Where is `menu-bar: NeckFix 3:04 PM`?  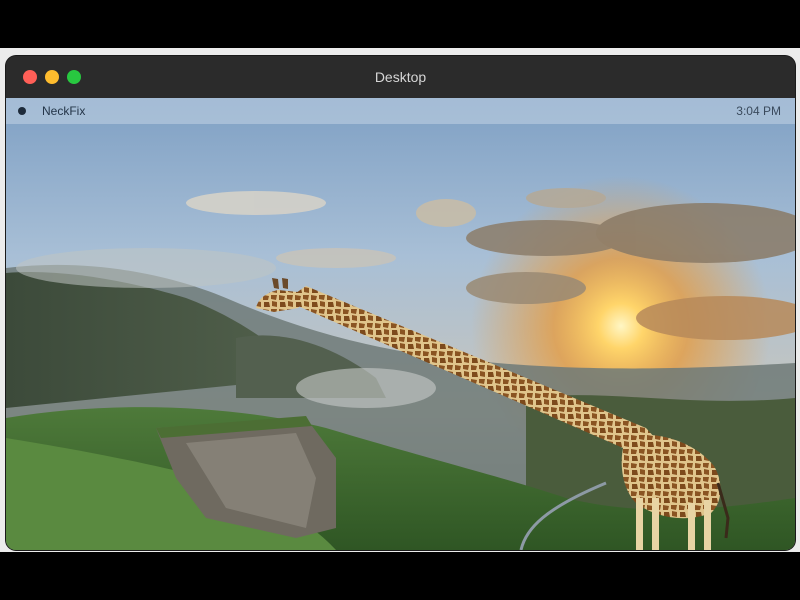
menu-bar: NeckFix 3:04 PM is located at coordinates (400, 111).